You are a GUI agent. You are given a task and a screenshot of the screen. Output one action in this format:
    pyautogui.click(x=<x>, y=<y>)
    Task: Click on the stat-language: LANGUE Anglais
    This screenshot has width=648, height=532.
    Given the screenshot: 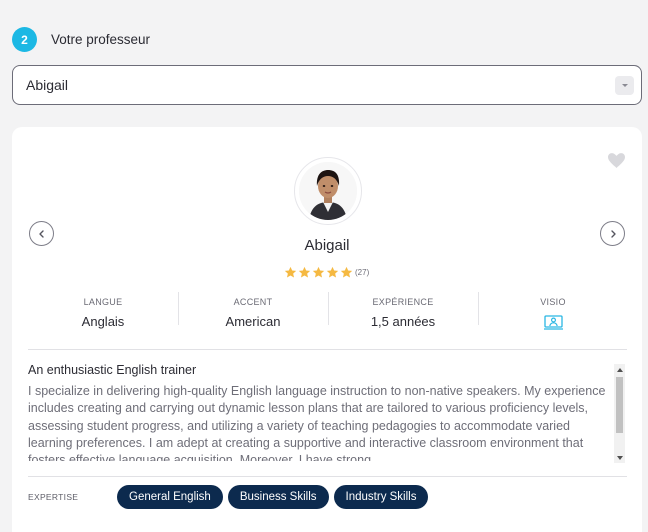 What is the action you would take?
    pyautogui.click(x=103, y=310)
    